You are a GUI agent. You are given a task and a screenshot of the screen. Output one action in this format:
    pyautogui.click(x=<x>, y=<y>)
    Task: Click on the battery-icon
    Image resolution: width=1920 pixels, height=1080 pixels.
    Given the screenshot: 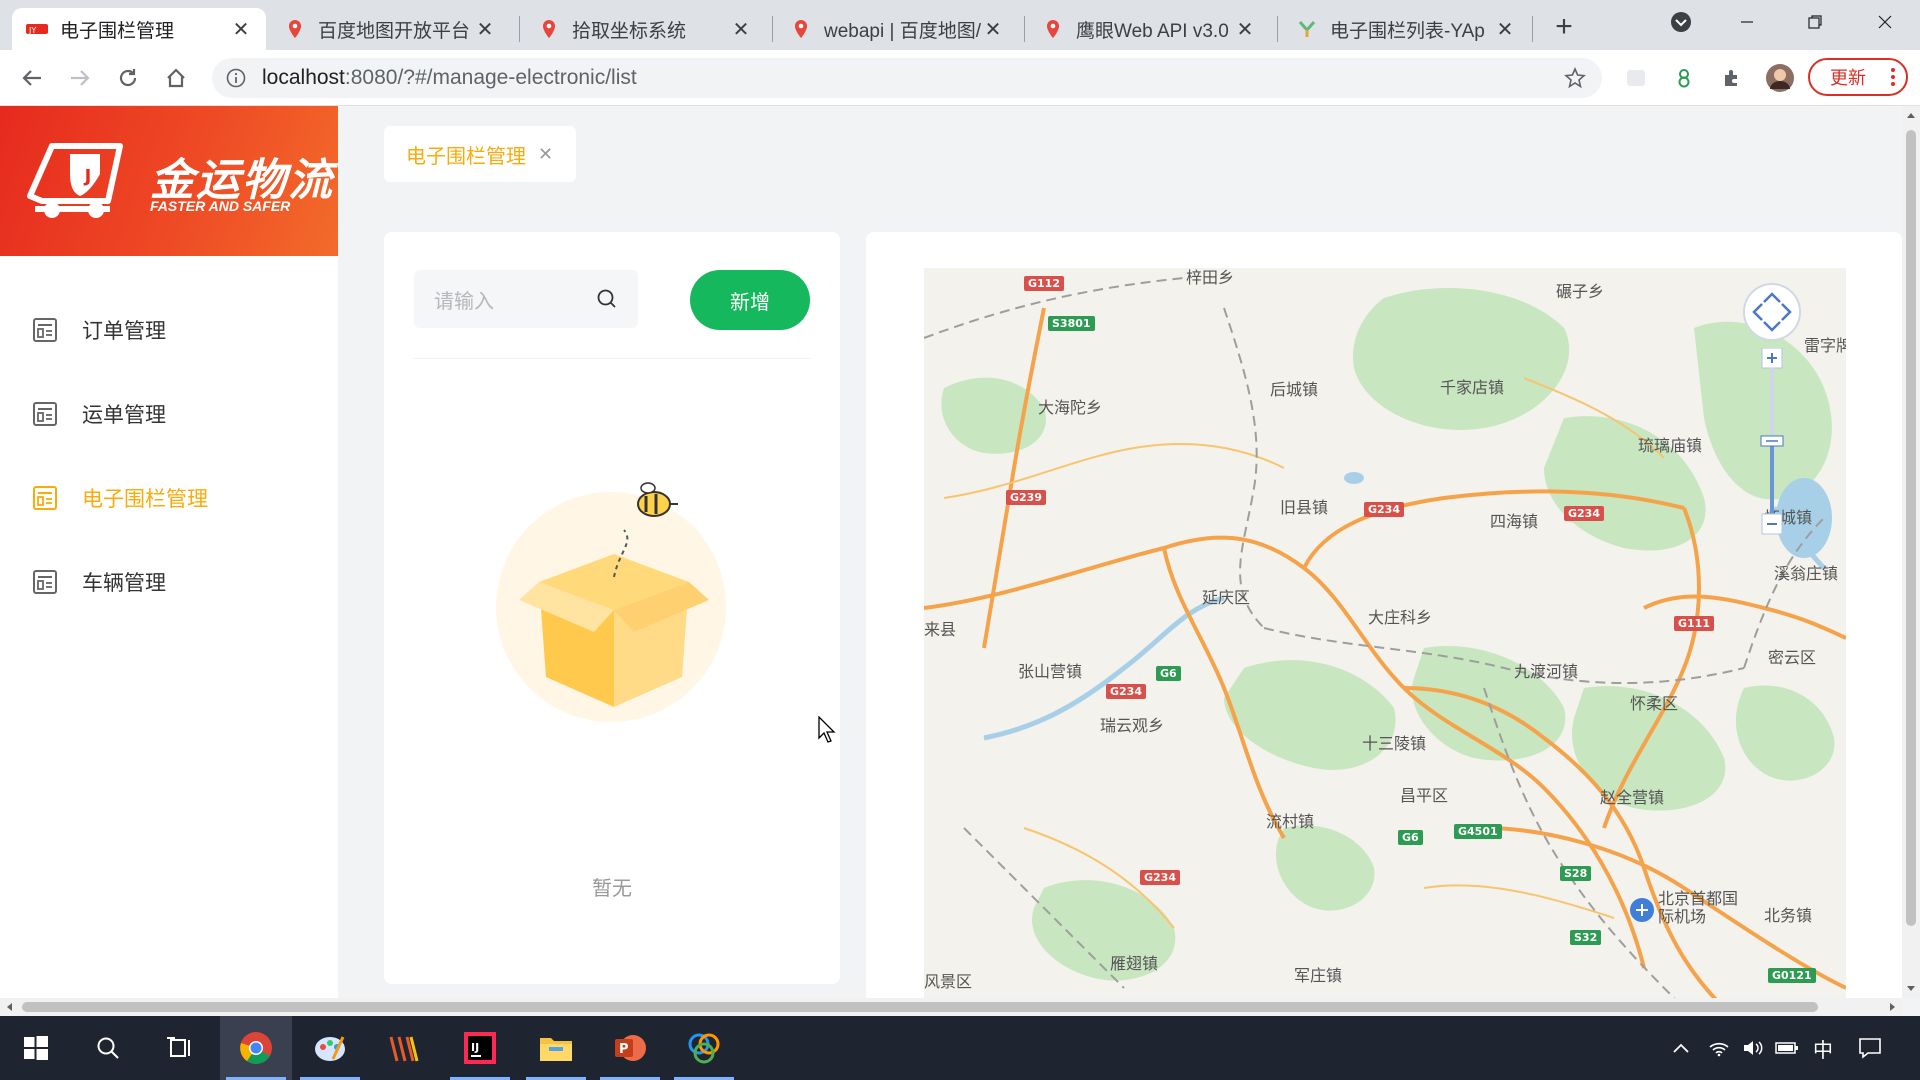 What is the action you would take?
    pyautogui.click(x=1787, y=1048)
    